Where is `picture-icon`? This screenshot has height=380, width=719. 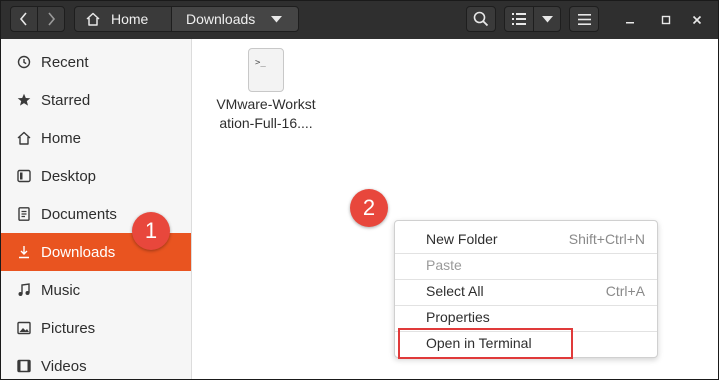
picture-icon is located at coordinates (24, 328).